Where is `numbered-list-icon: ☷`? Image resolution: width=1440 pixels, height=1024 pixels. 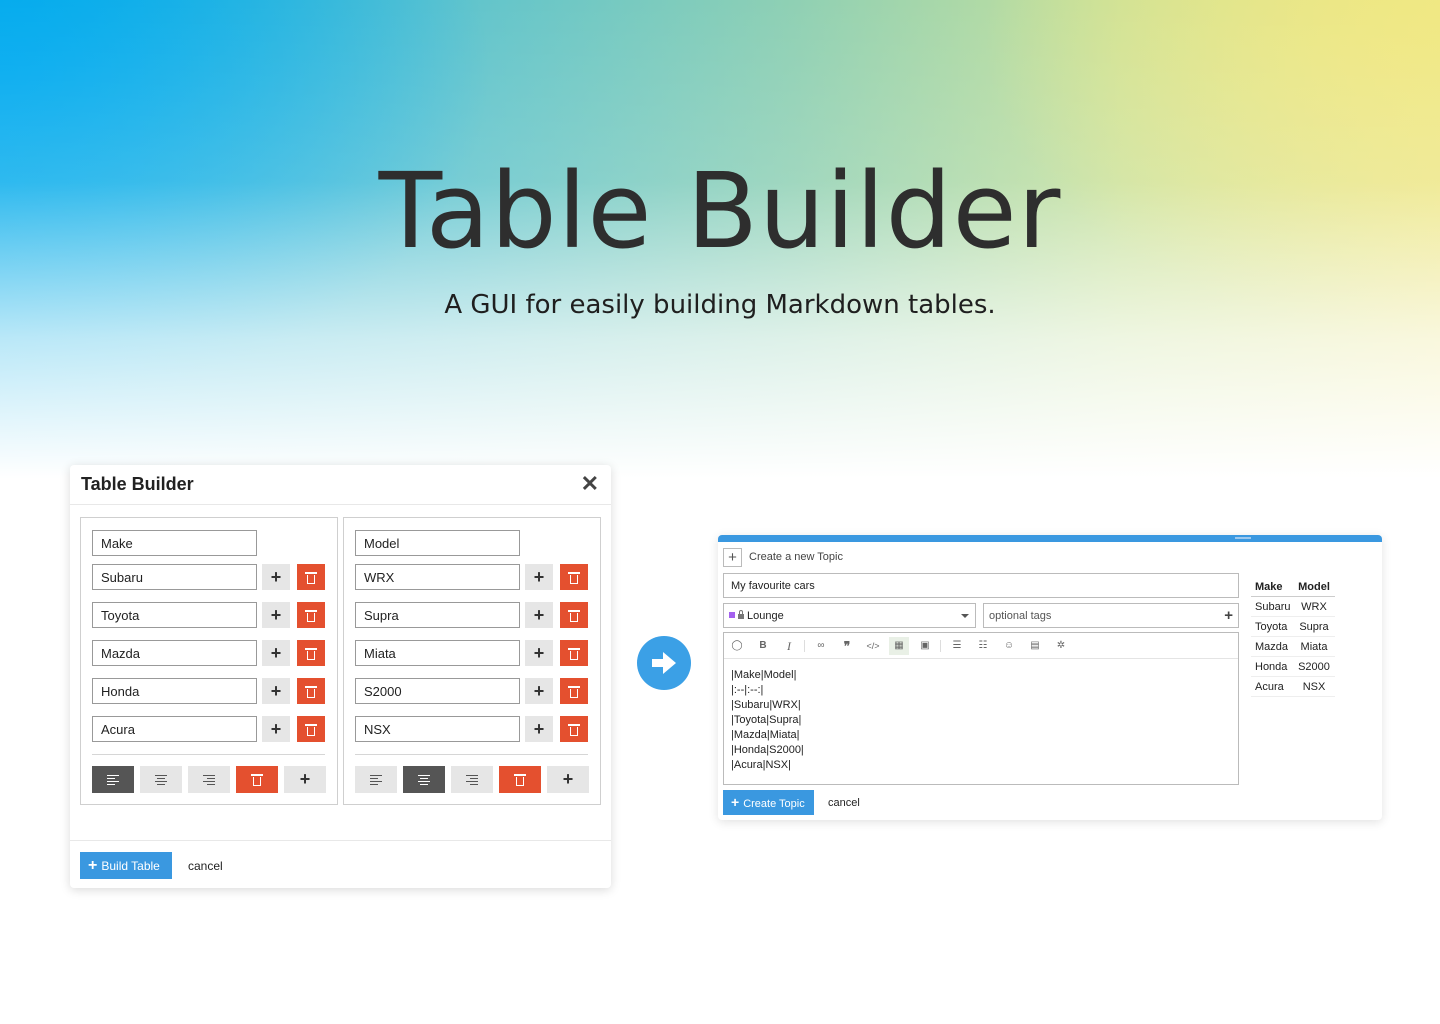 numbered-list-icon: ☷ is located at coordinates (983, 646).